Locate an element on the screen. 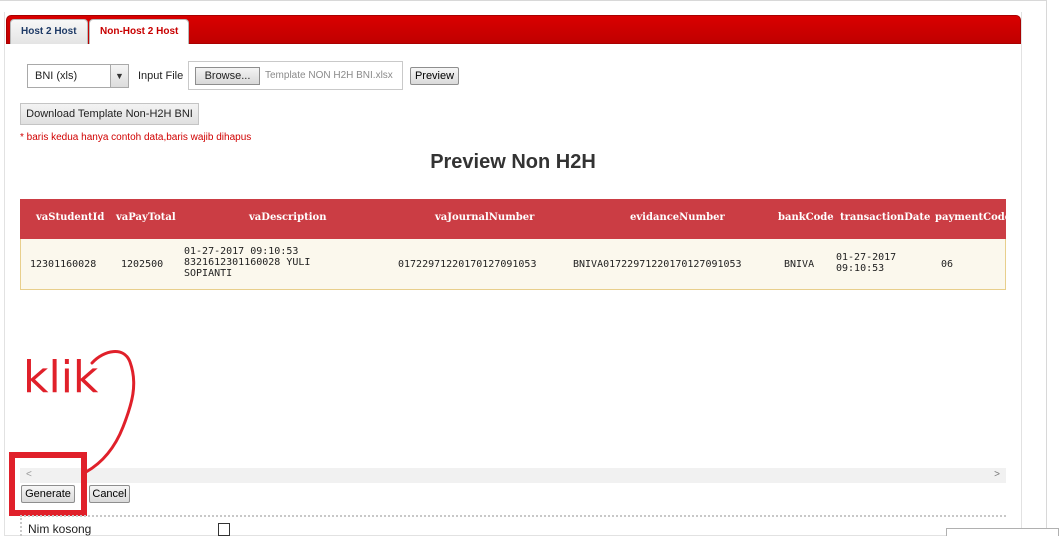 The width and height of the screenshot is (1059, 536). chevron-down-icon: ▼ is located at coordinates (119, 76).